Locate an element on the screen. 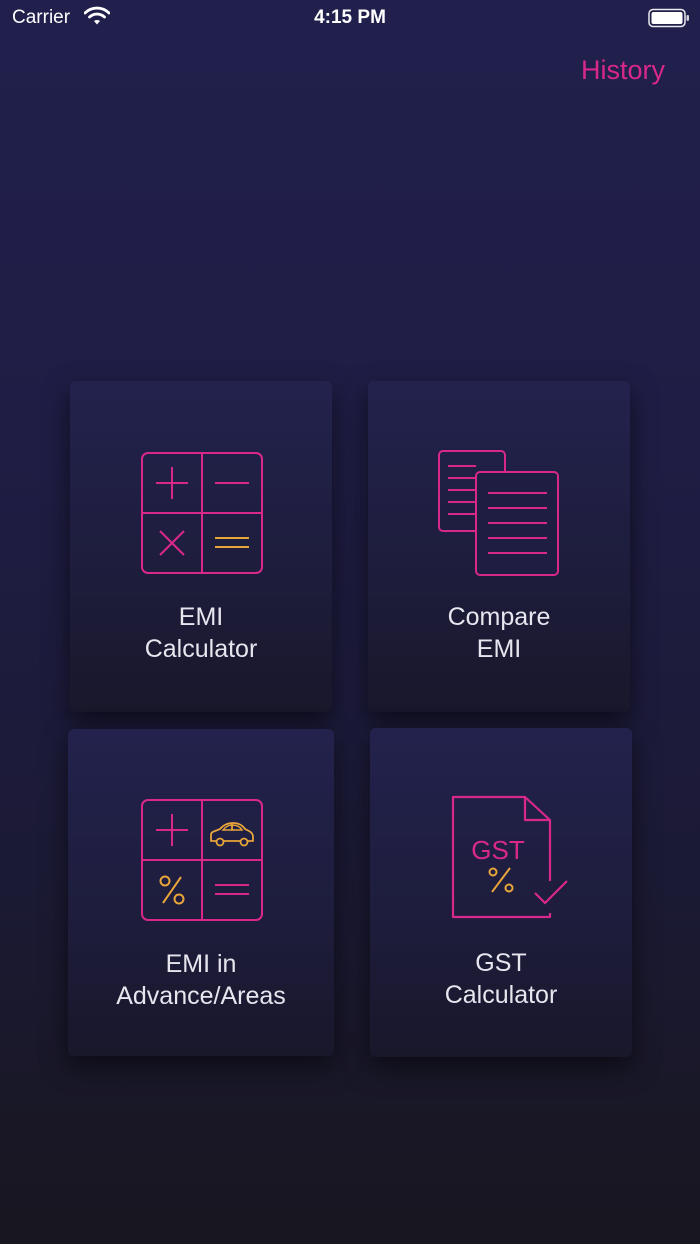 This screenshot has height=1244, width=700. card-label-line1: Compare is located at coordinates (499, 617).